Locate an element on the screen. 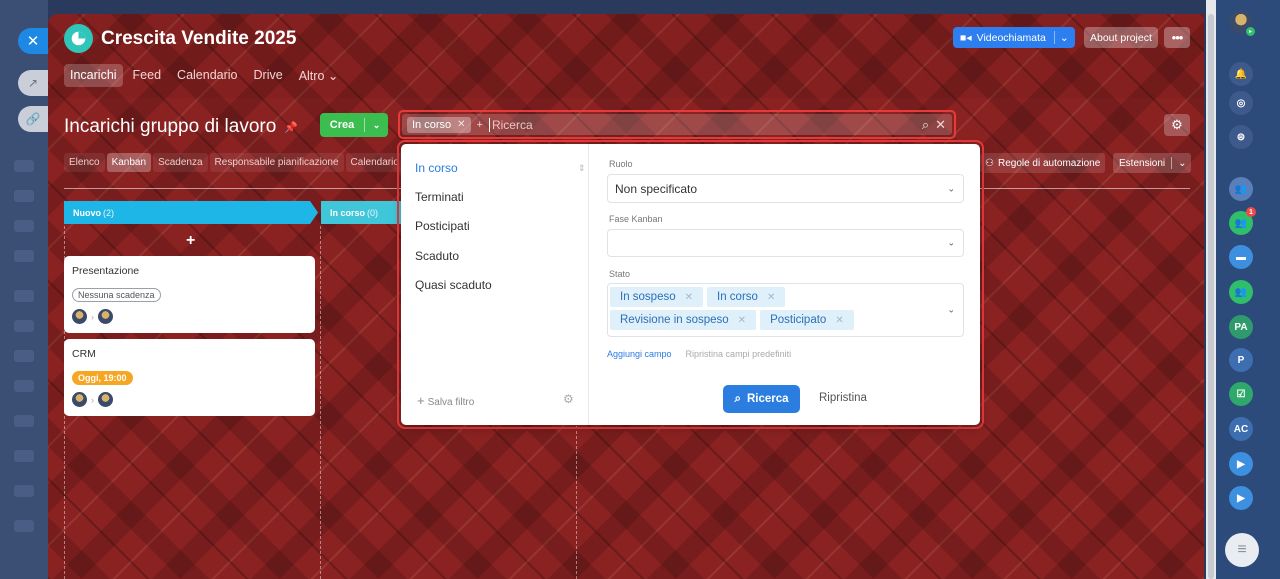 This screenshot has height=579, width=1280. save-filter-button: + Salva filtro is located at coordinates (445, 400).